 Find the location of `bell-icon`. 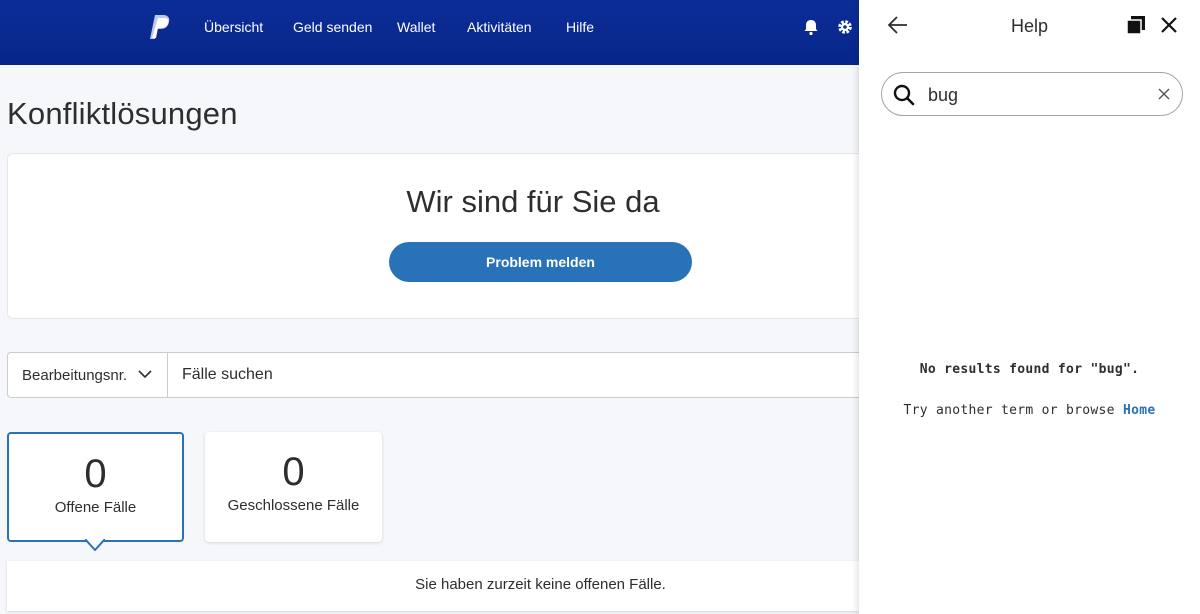

bell-icon is located at coordinates (811, 27).